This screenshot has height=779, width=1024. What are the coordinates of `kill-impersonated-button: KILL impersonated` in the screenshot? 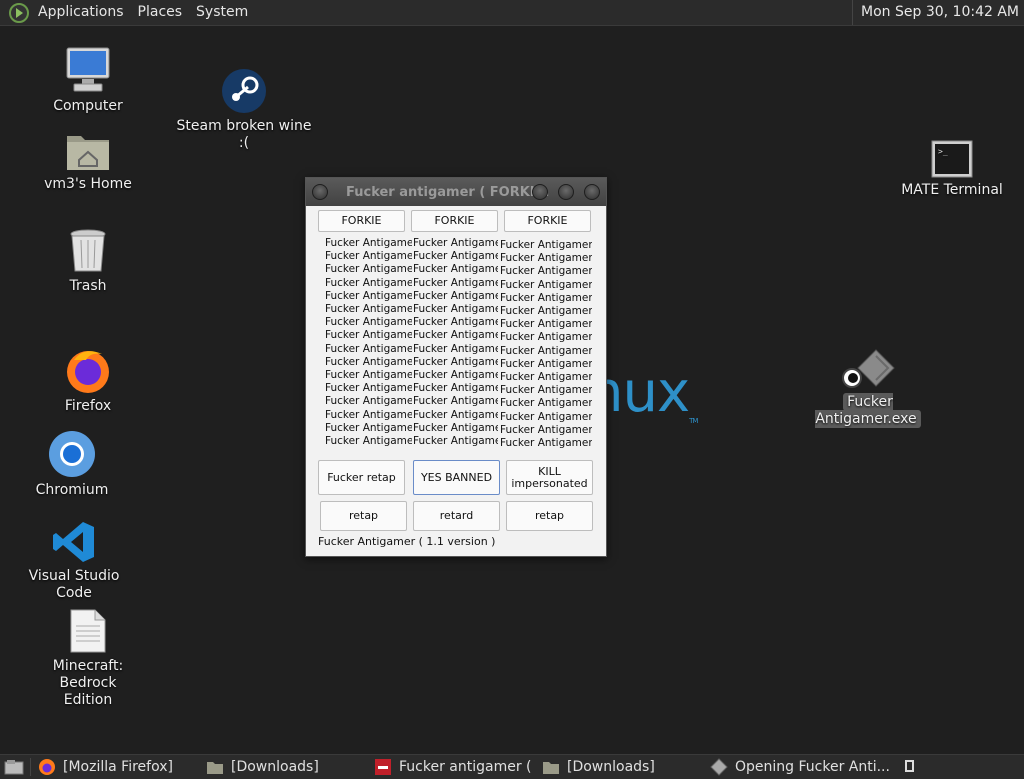 It's located at (549, 477).